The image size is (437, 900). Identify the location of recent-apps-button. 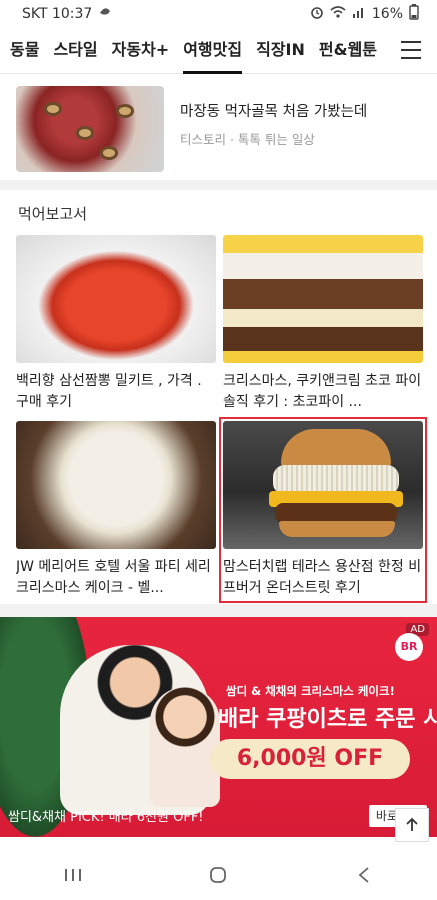
(73, 875).